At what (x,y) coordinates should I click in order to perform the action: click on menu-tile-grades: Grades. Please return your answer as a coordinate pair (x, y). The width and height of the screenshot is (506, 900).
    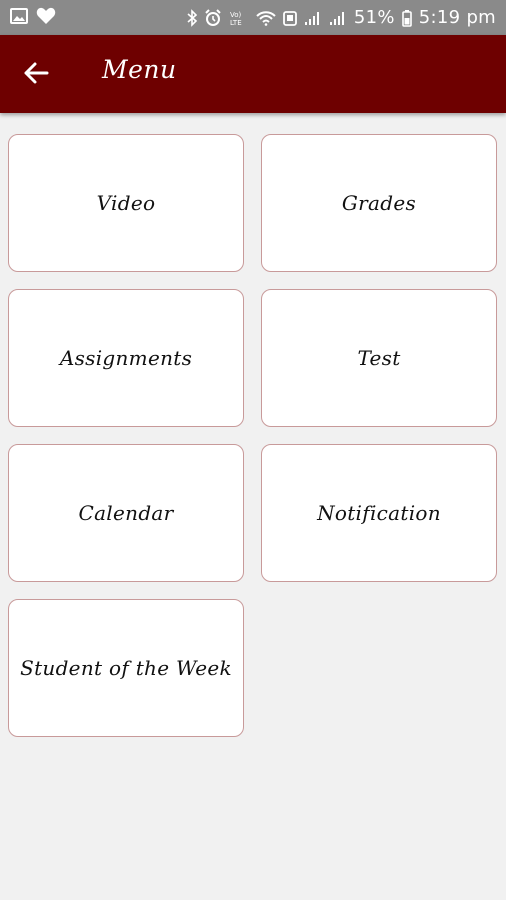
    Looking at the image, I should click on (379, 203).